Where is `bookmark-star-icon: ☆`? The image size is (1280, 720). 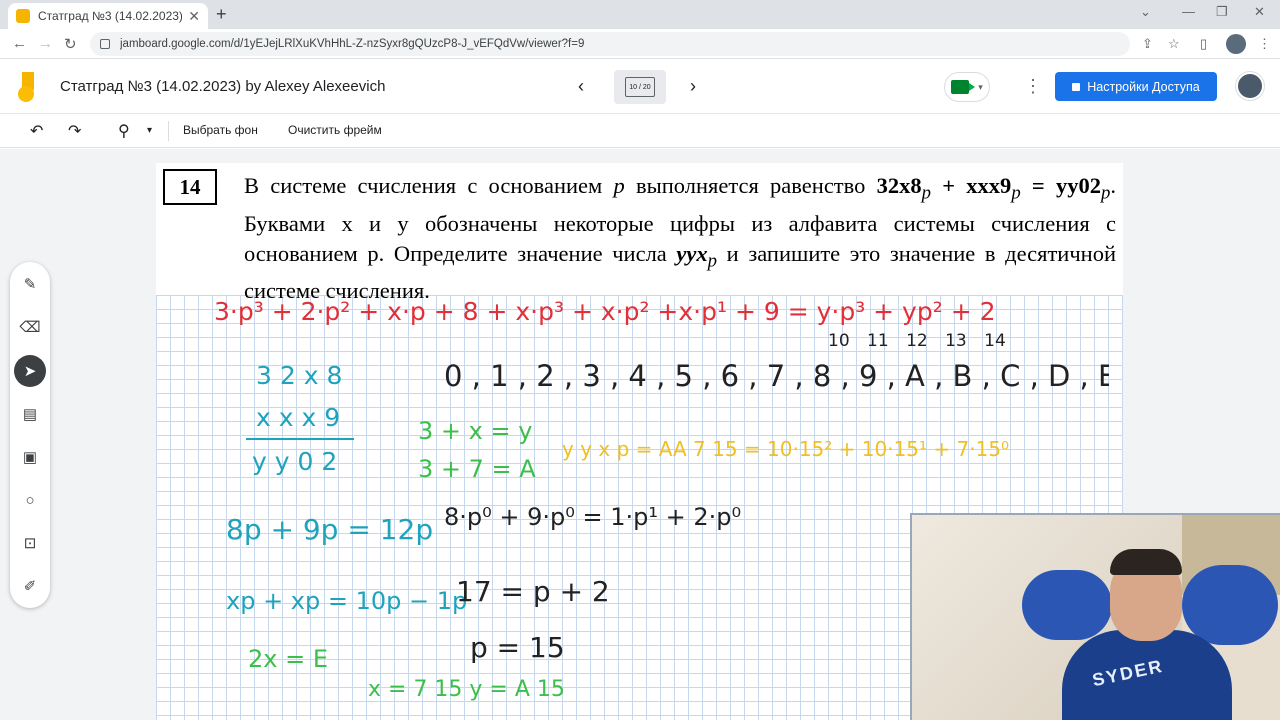 bookmark-star-icon: ☆ is located at coordinates (1174, 44).